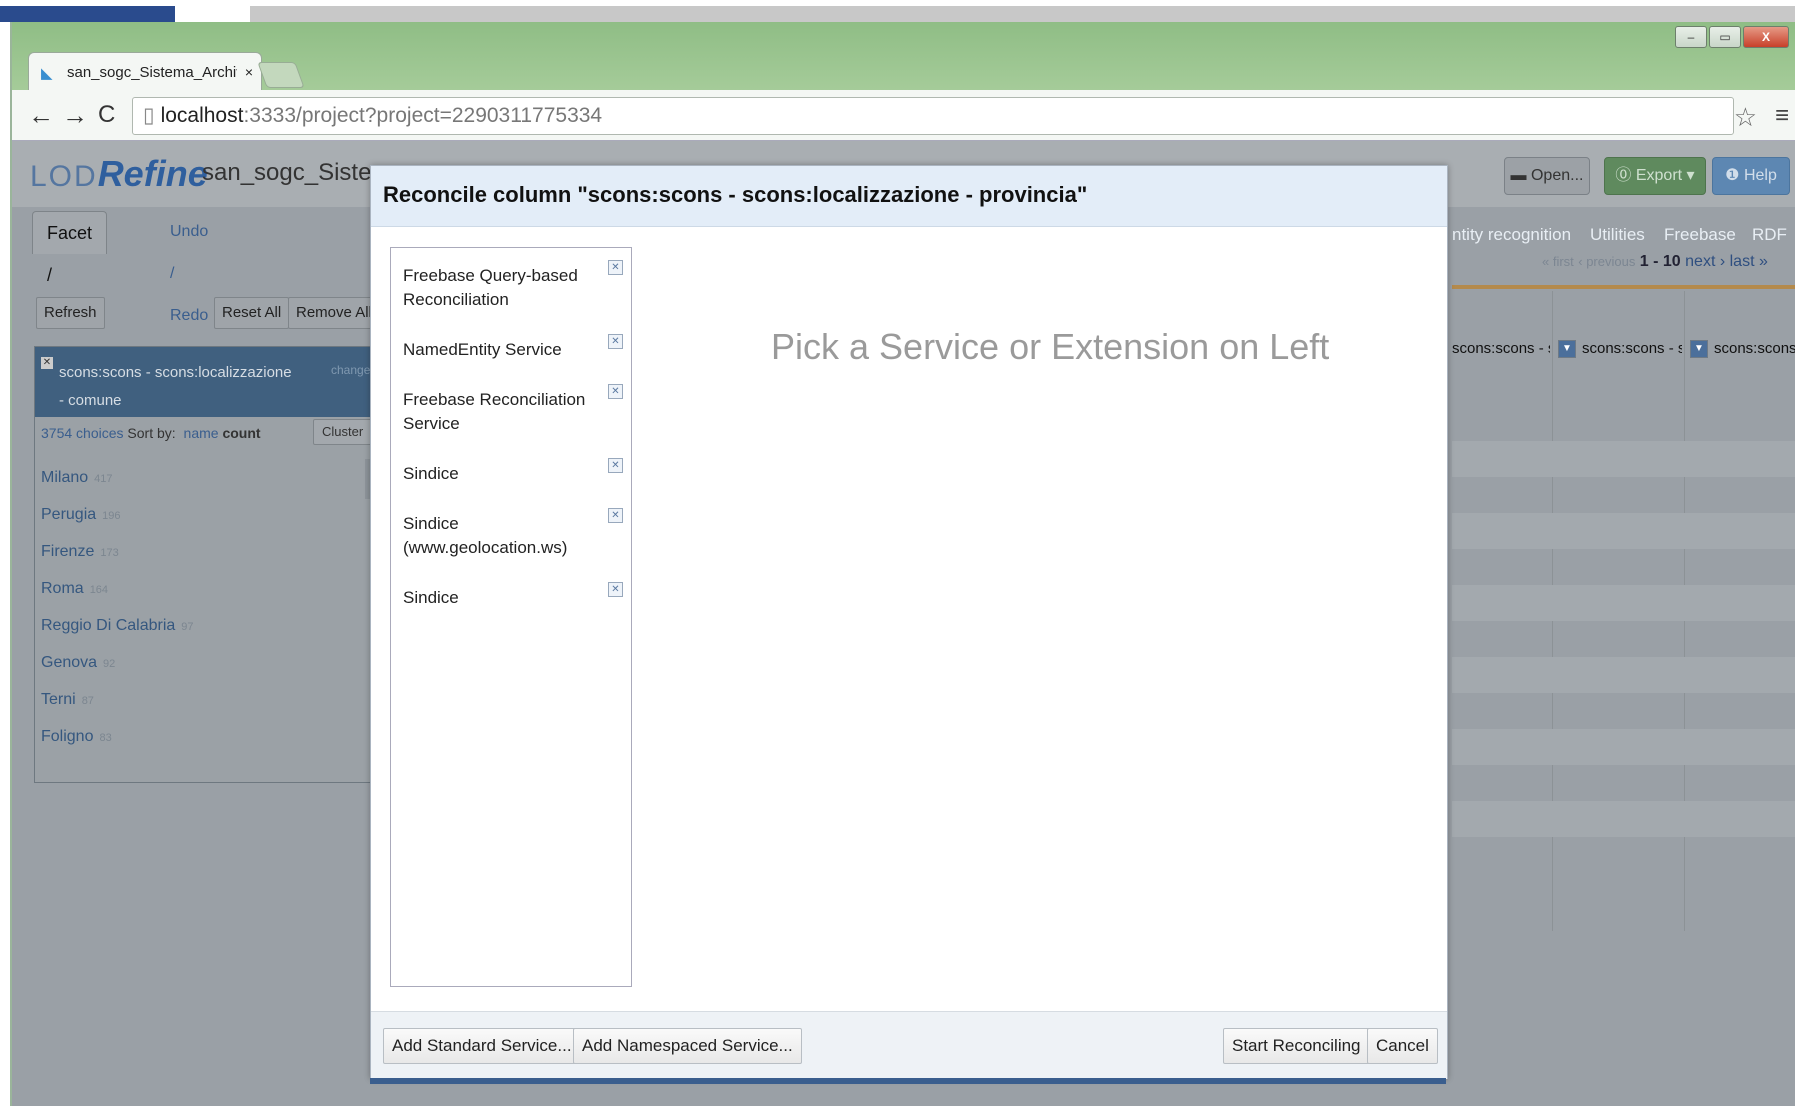 This screenshot has width=1795, height=1106. What do you see at coordinates (281, 75) in the screenshot?
I see `new-tab-button` at bounding box center [281, 75].